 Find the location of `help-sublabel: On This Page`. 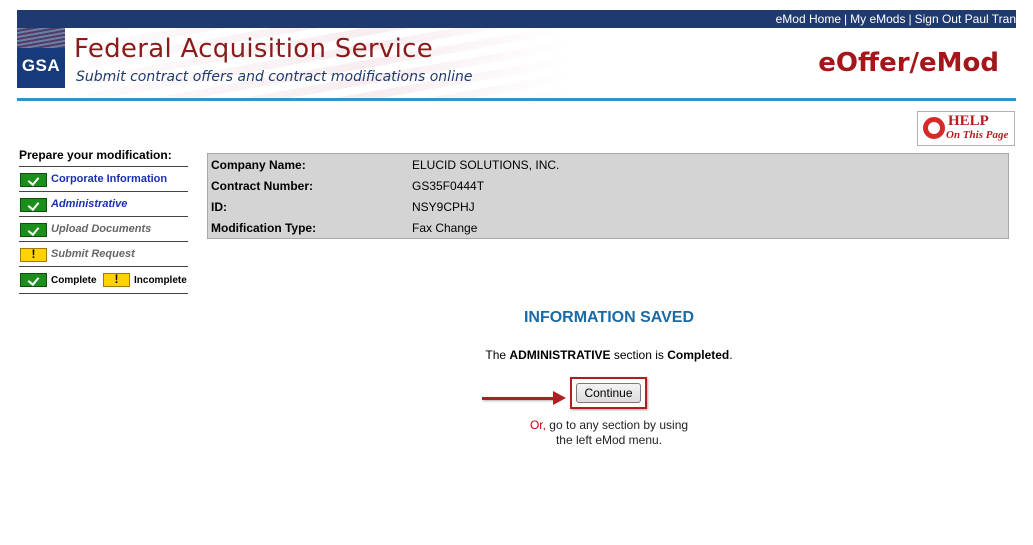

help-sublabel: On This Page is located at coordinates (977, 135).